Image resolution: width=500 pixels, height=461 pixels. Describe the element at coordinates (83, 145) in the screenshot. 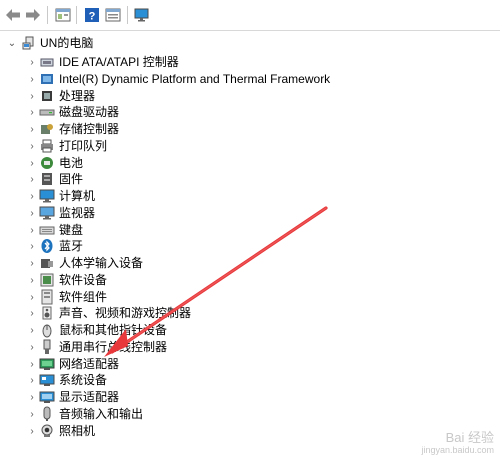

I see `tree-item-label: 打印队列` at that location.